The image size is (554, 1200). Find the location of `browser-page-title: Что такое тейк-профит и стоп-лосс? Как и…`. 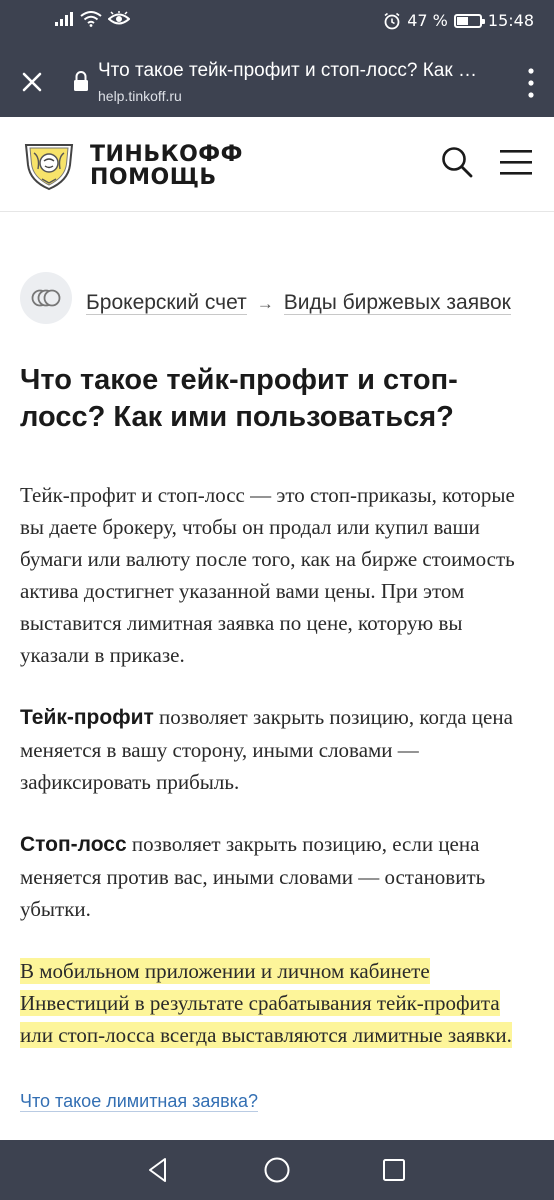

browser-page-title: Что такое тейк-профит и стоп-лосс? Как и… is located at coordinates (290, 70).